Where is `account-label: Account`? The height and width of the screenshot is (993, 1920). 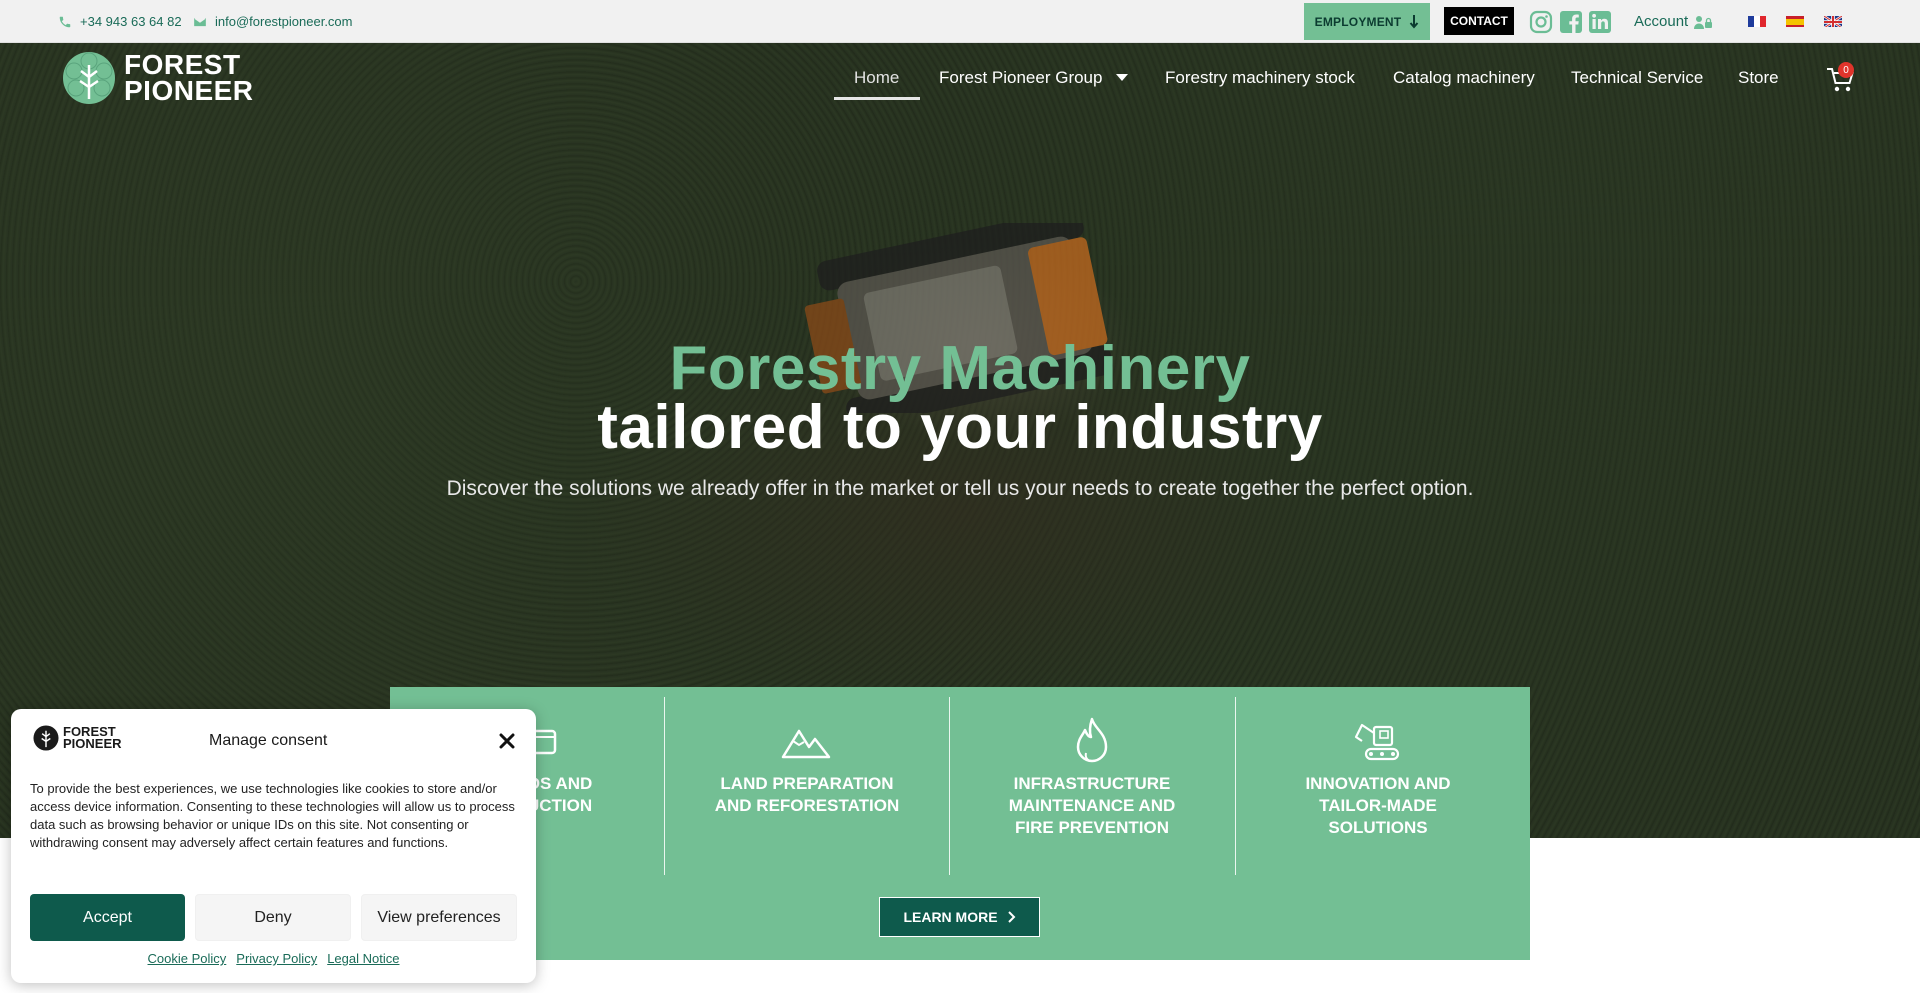 account-label: Account is located at coordinates (1661, 21).